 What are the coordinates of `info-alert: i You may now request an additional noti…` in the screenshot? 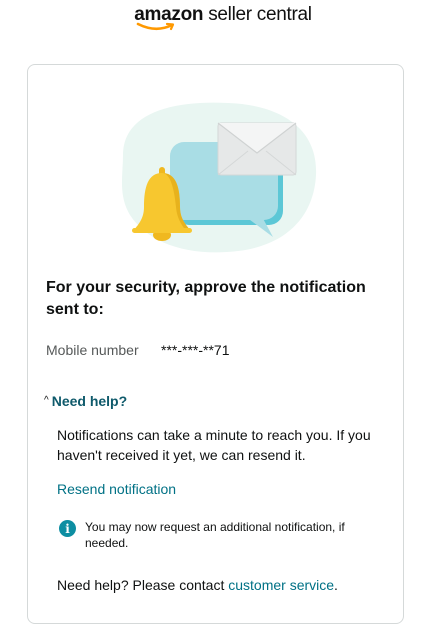 It's located at (214, 535).